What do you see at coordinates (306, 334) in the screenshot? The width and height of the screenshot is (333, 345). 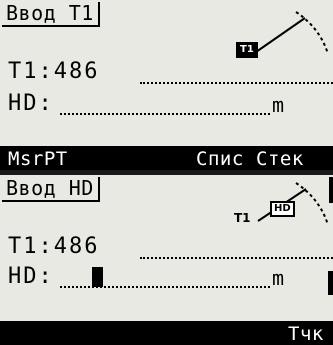 I see `softkey-point: Тчк` at bounding box center [306, 334].